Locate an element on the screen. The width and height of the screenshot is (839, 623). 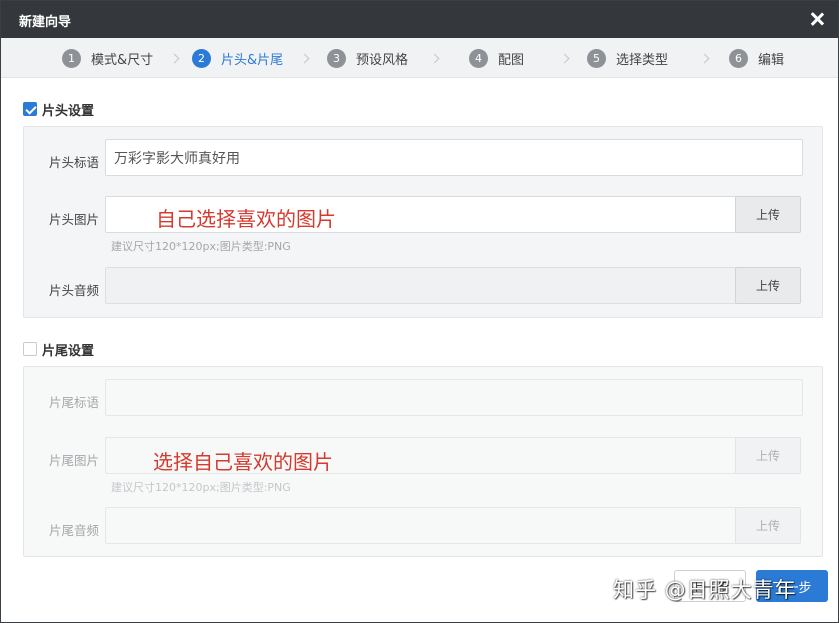
opening-section-header: 片头设置 is located at coordinates (59, 109).